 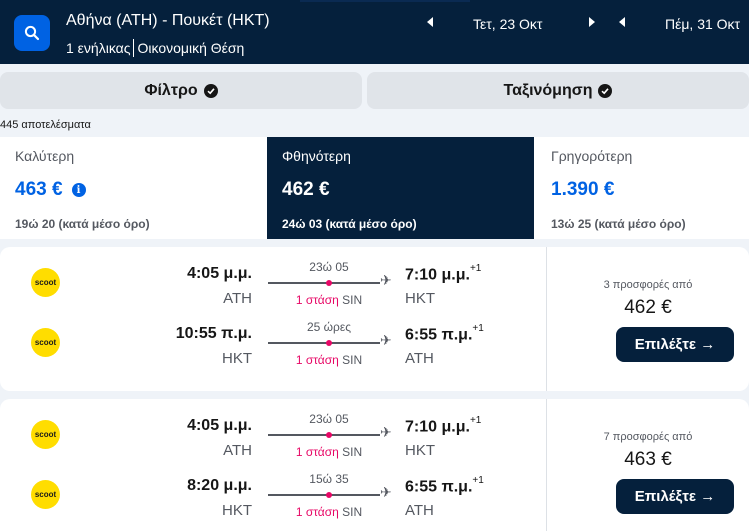 I want to click on departure-time: 8:20 μ.μ., so click(x=219, y=485).